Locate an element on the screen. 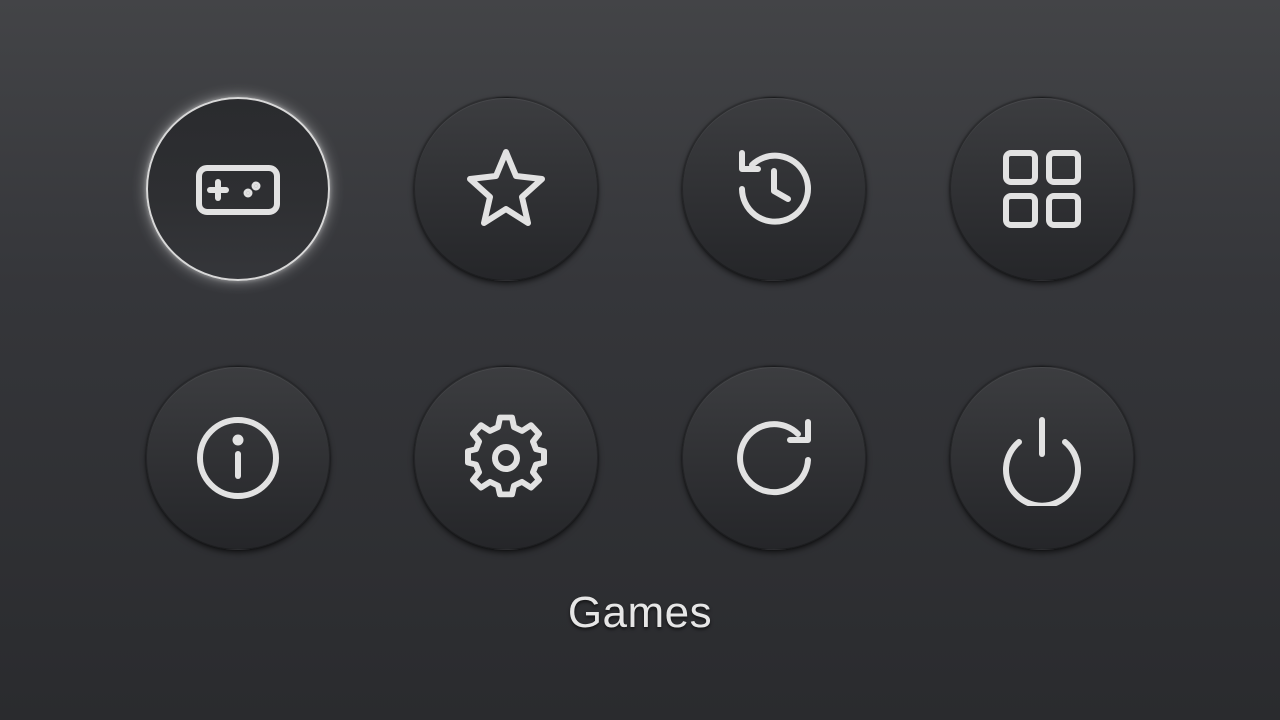  power-button is located at coordinates (1042, 458).